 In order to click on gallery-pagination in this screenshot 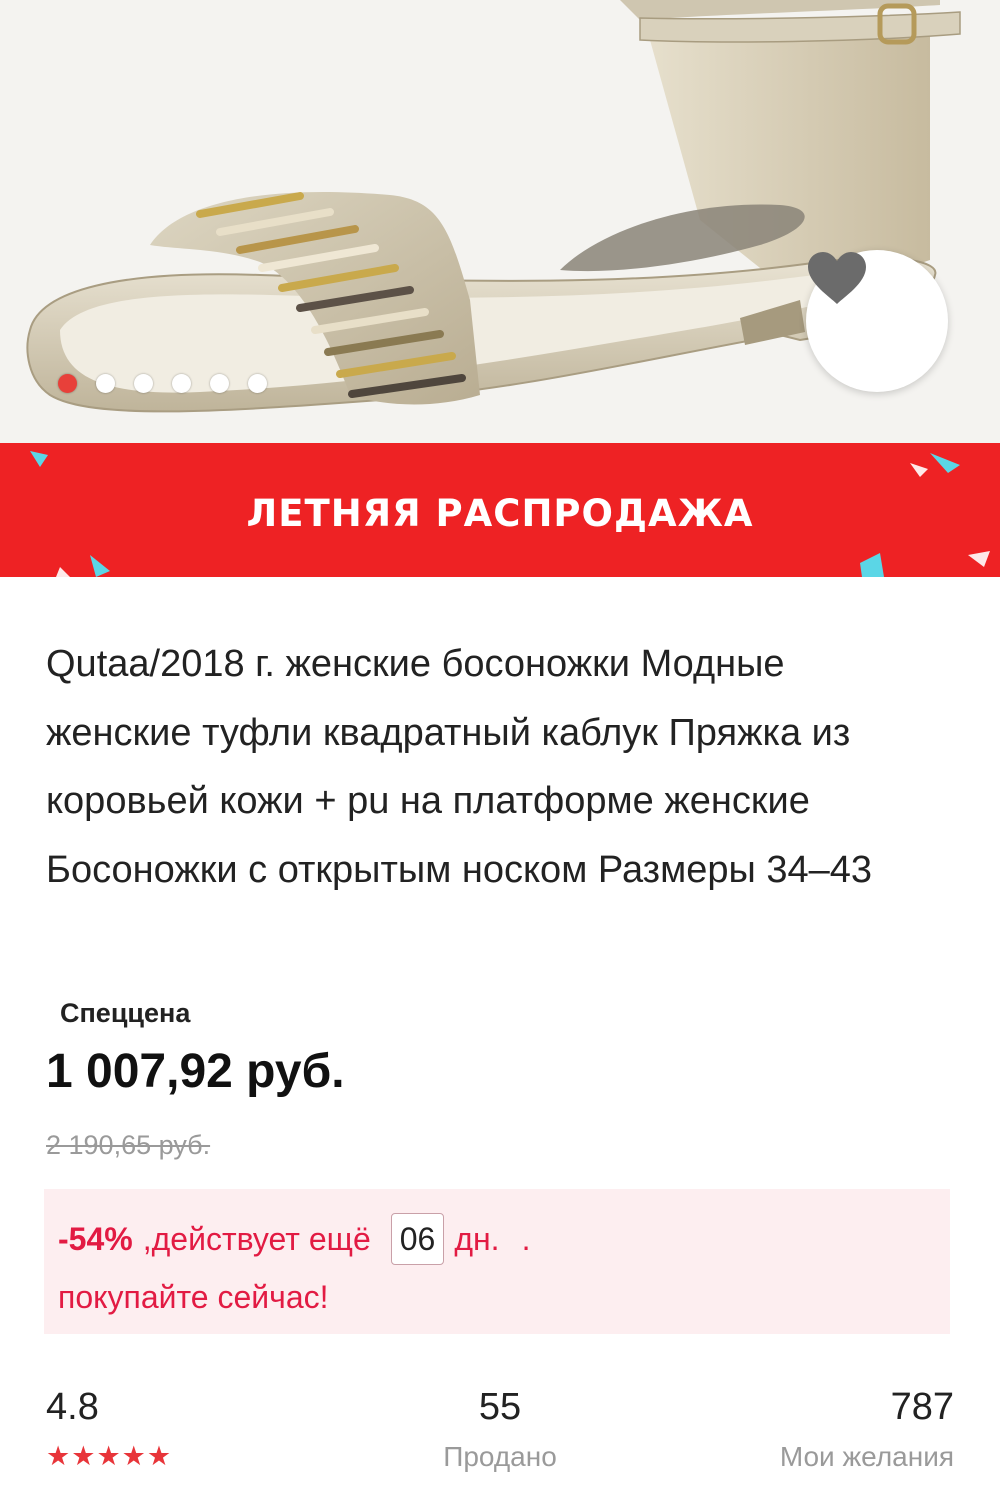, I will do `click(162, 383)`.